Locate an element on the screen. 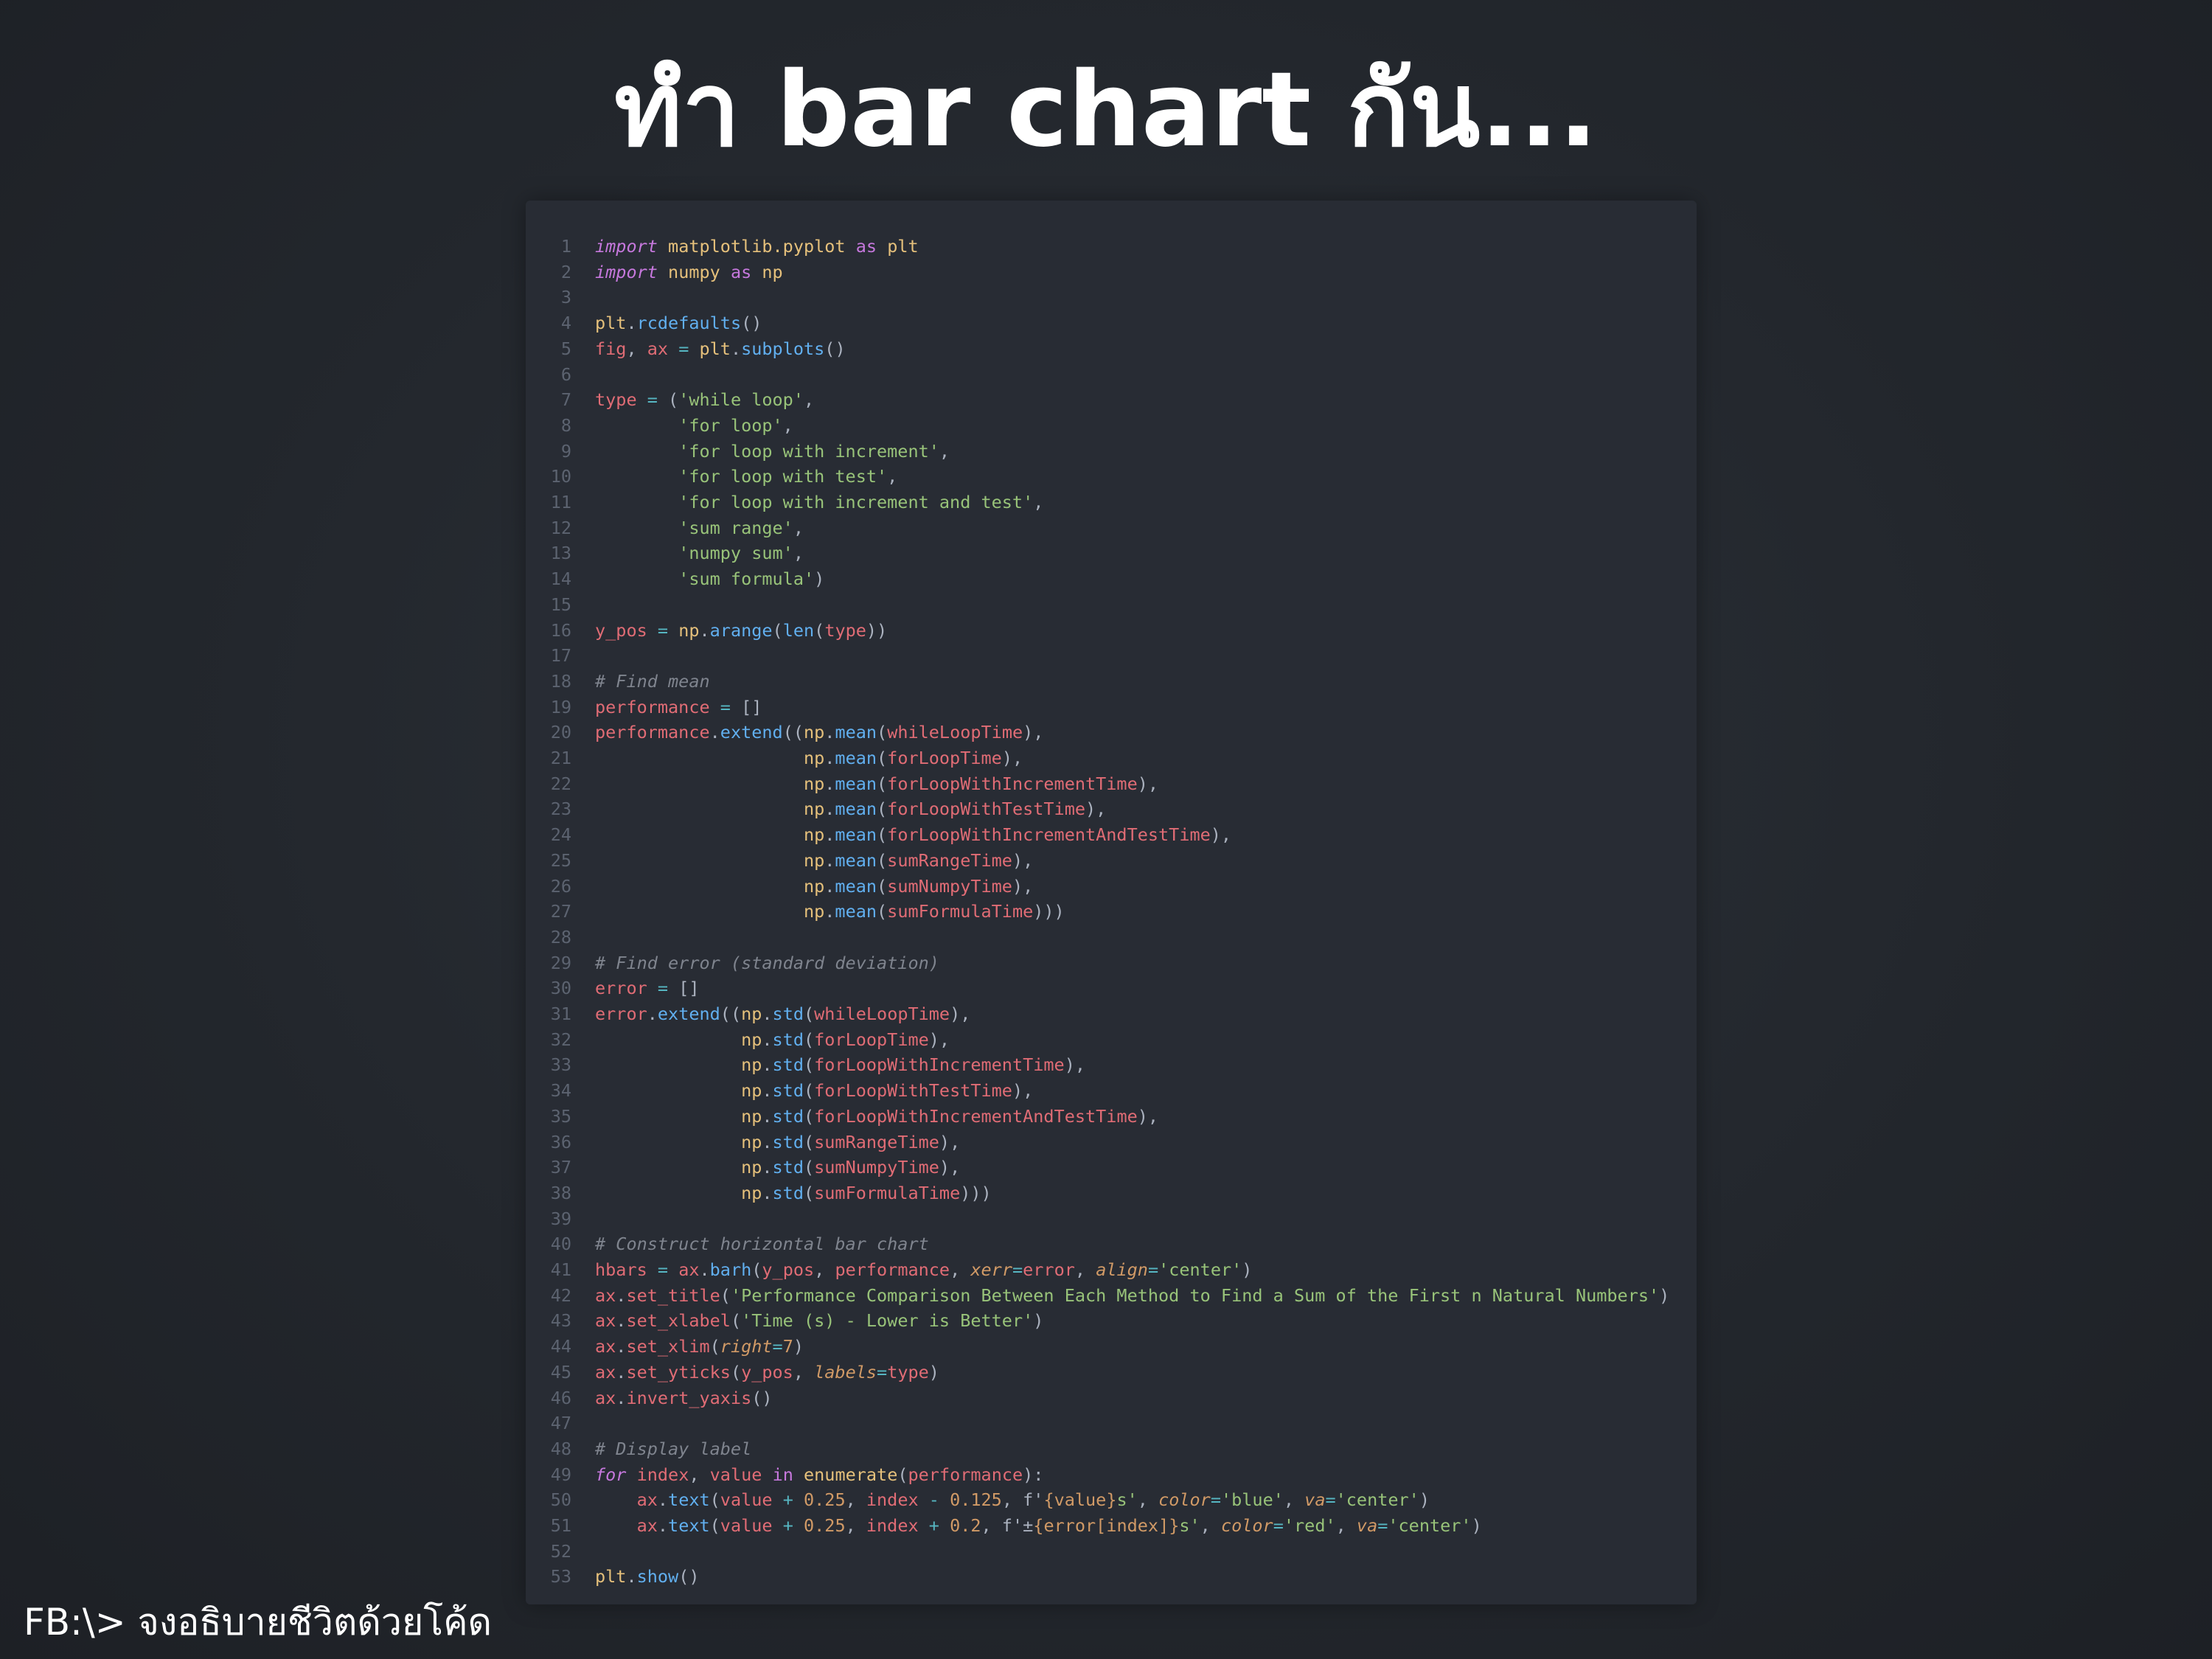 The image size is (2212, 1659). line-number: 50 is located at coordinates (560, 1500).